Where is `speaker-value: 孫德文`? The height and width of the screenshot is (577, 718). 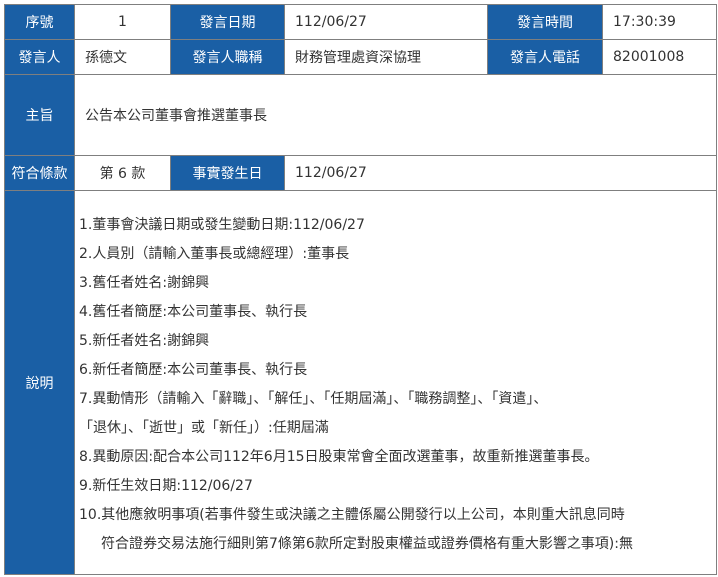 speaker-value: 孫德文 is located at coordinates (122, 57).